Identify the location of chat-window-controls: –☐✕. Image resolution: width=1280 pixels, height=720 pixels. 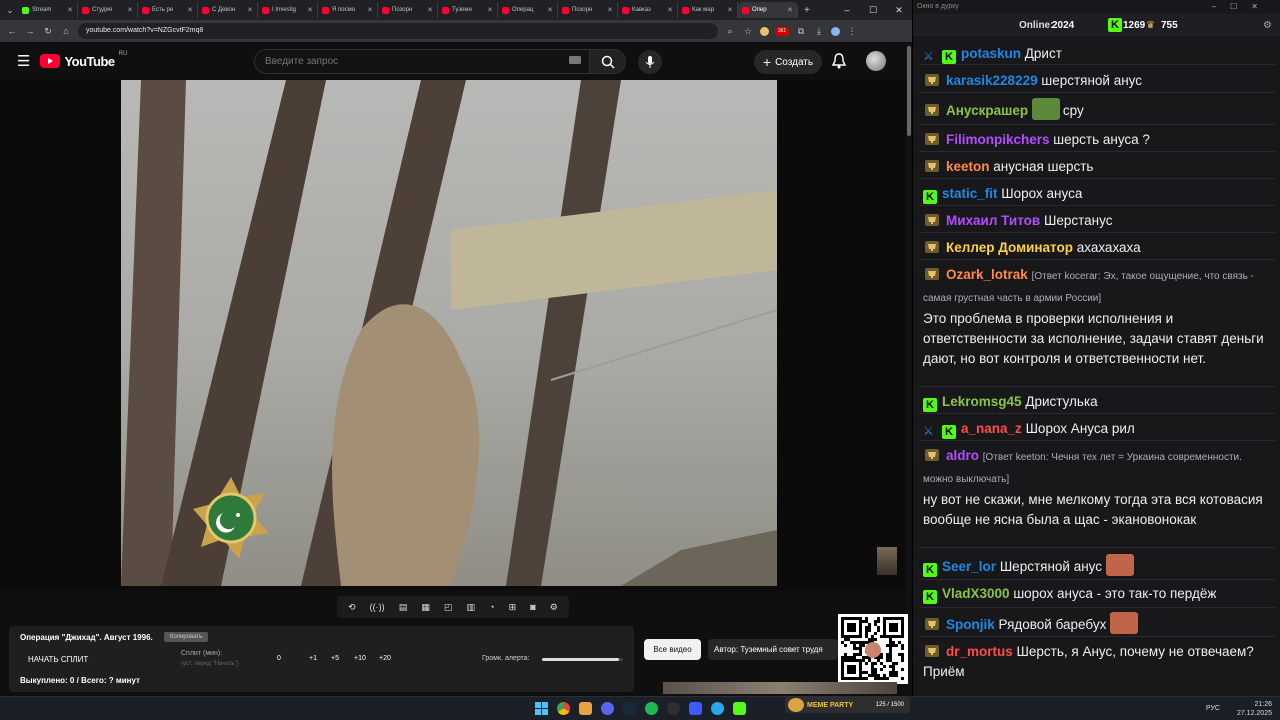
(1242, 6).